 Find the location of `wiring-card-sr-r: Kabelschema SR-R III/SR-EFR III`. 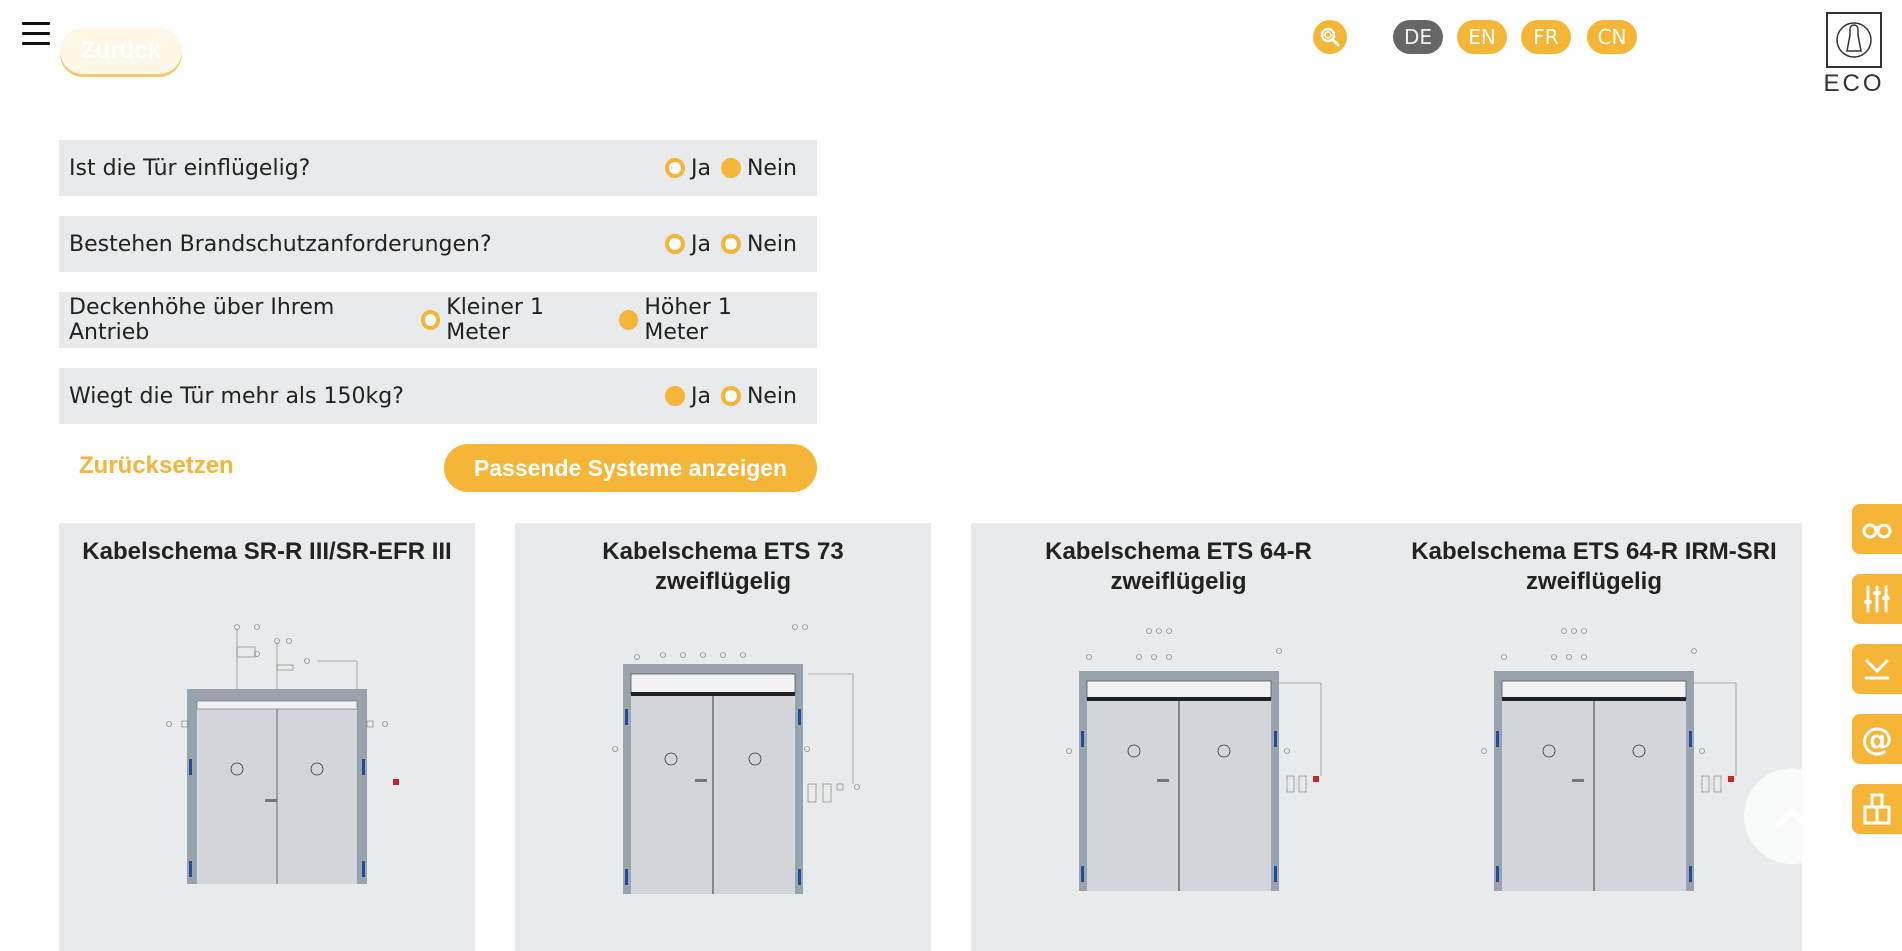

wiring-card-sr-r: Kabelschema SR-R III/SR-EFR III is located at coordinates (267, 737).